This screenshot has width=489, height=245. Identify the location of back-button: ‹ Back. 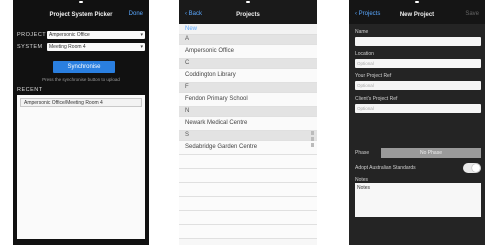
(193, 14).